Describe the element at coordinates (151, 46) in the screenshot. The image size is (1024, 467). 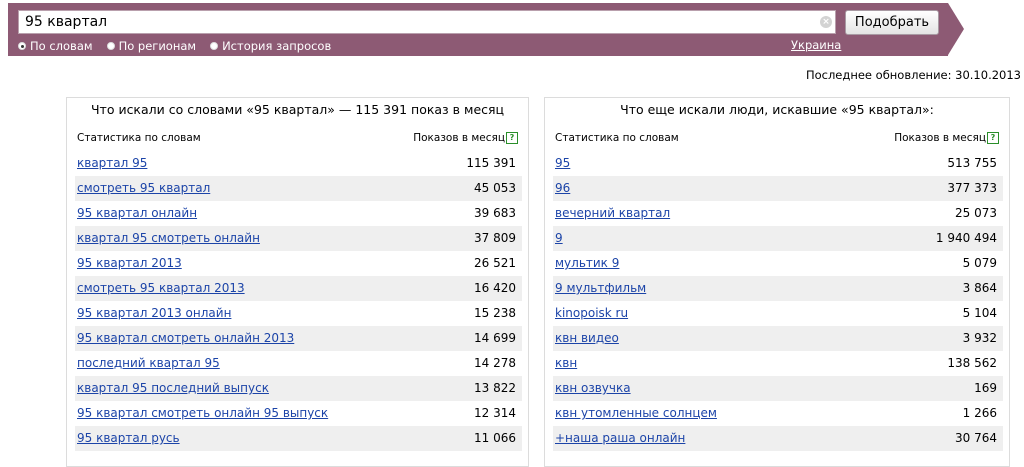
I see `mode-by-regions: По регионам` at that location.